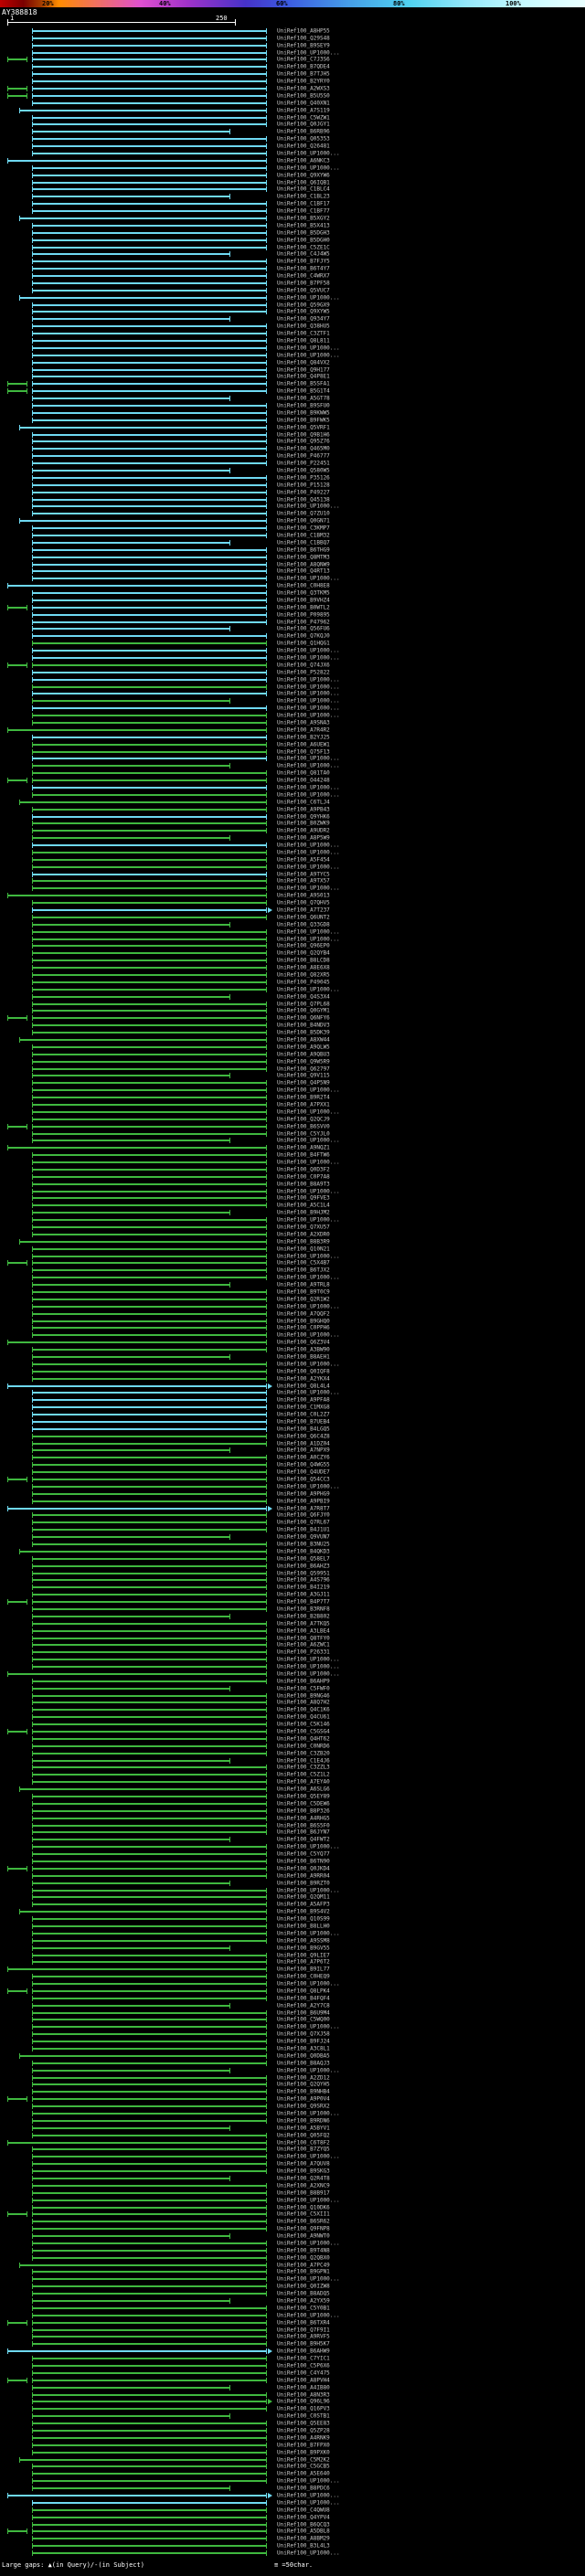 This screenshot has height=2576, width=585. What do you see at coordinates (303, 1602) in the screenshot?
I see `hit-label: UniRef100_B4P7T7` at bounding box center [303, 1602].